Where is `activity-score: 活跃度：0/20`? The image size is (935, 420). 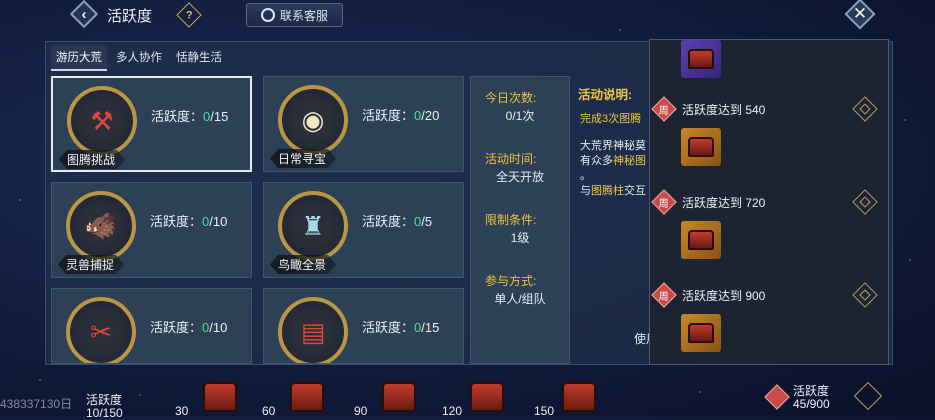
activity-score: 活跃度：0/20 is located at coordinates (400, 114).